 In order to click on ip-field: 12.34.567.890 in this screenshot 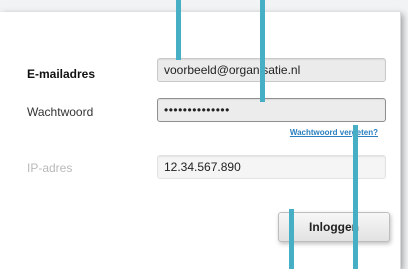, I will do `click(271, 167)`.